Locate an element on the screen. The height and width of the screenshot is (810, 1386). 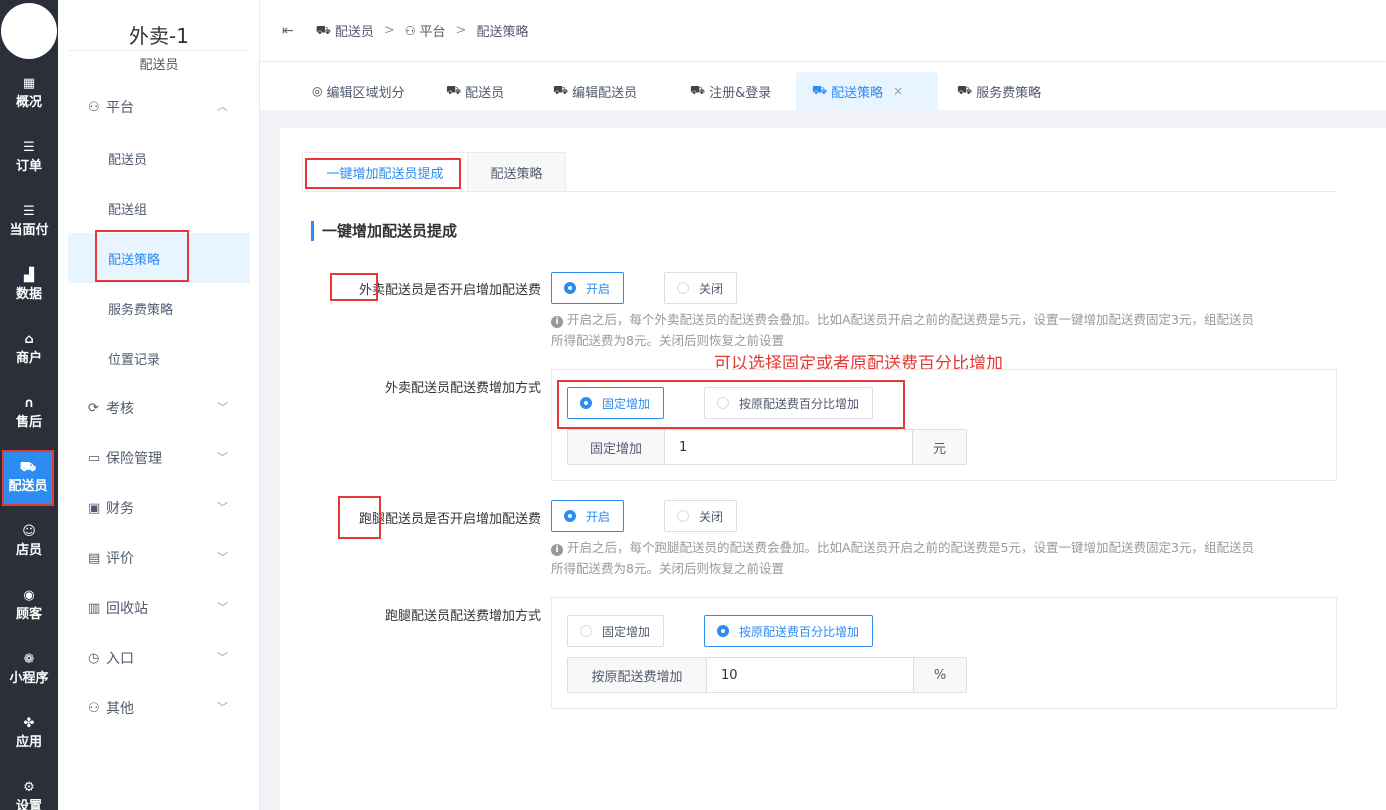
runner-enable-off-radio: 关闭 is located at coordinates (700, 516).